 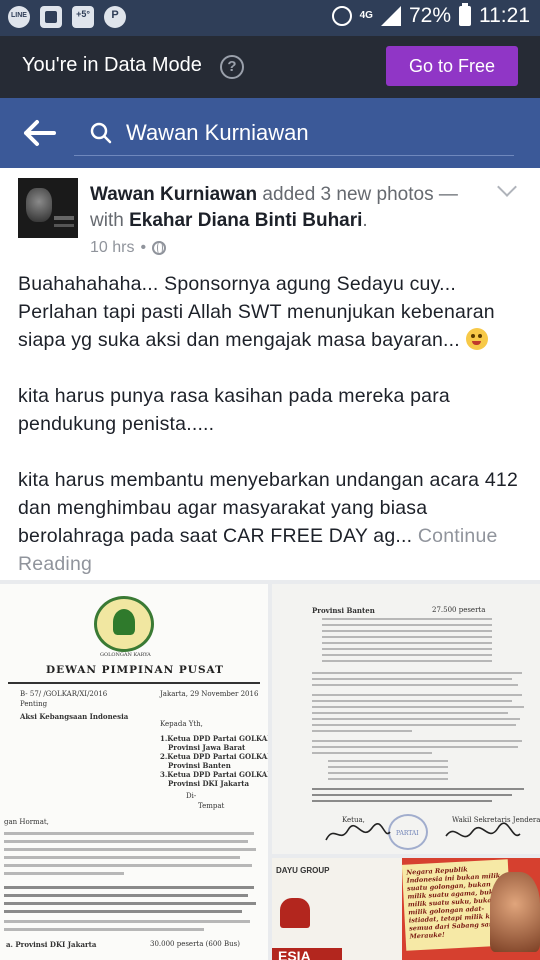 What do you see at coordinates (452, 66) in the screenshot?
I see `go-to-free-button: Go to Free` at bounding box center [452, 66].